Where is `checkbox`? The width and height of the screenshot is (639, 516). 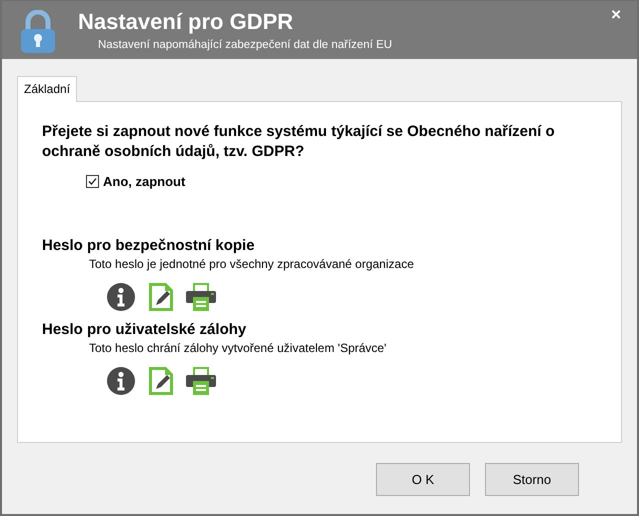
checkbox is located at coordinates (92, 181).